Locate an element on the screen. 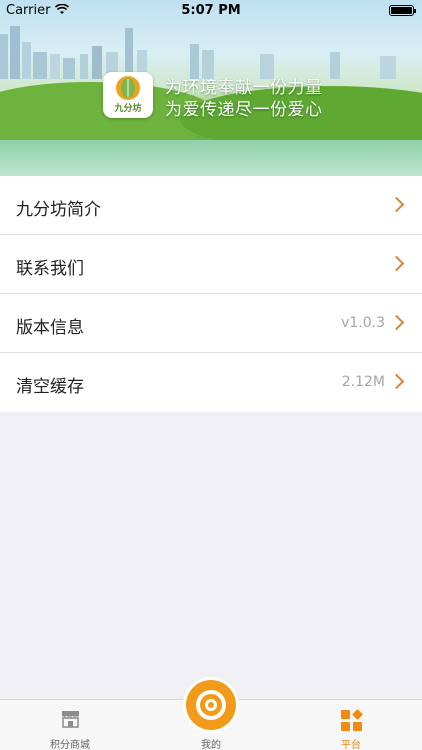 This screenshot has height=750, width=422. grid-icon is located at coordinates (352, 720).